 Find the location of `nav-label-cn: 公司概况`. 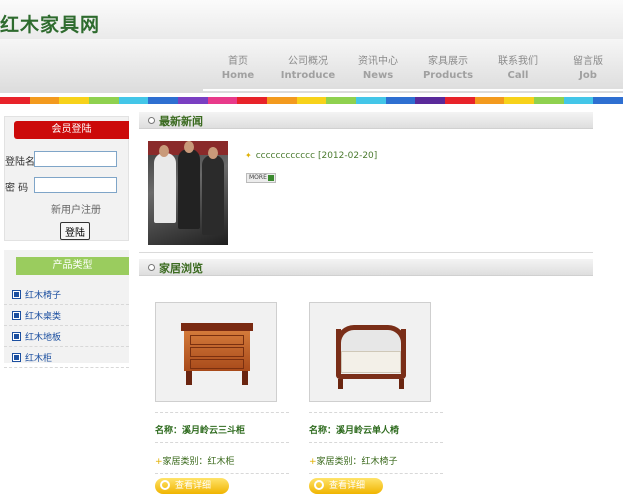

nav-label-cn: 公司概况 is located at coordinates (308, 61).